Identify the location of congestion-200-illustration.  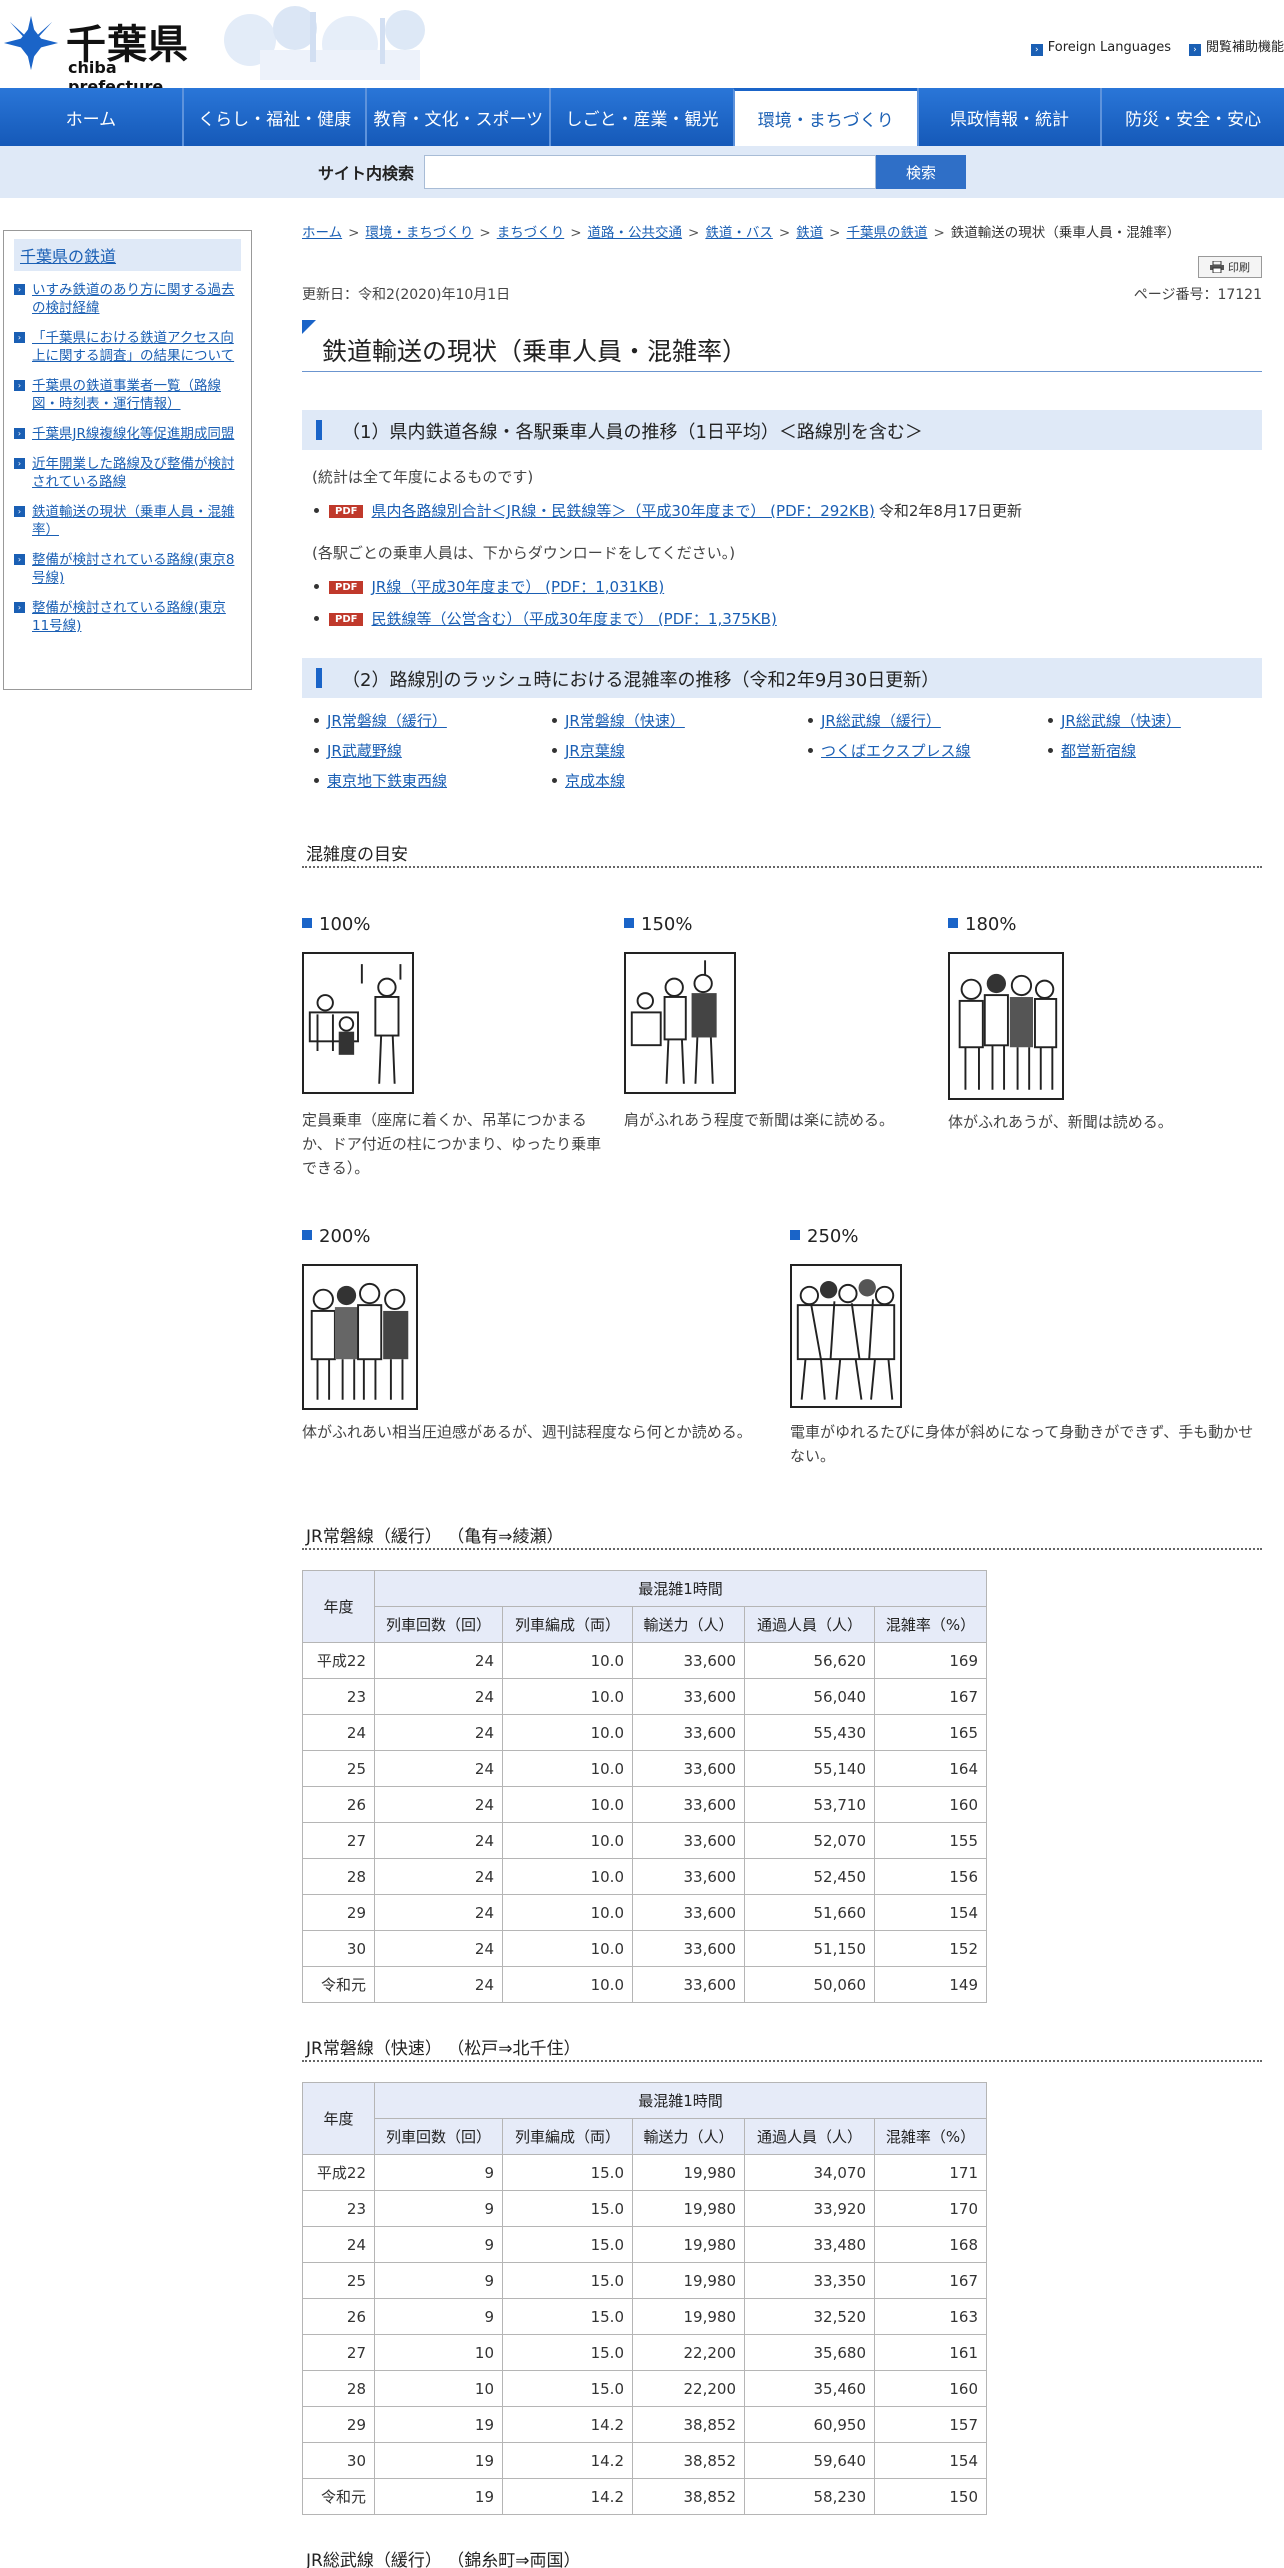
(360, 1337).